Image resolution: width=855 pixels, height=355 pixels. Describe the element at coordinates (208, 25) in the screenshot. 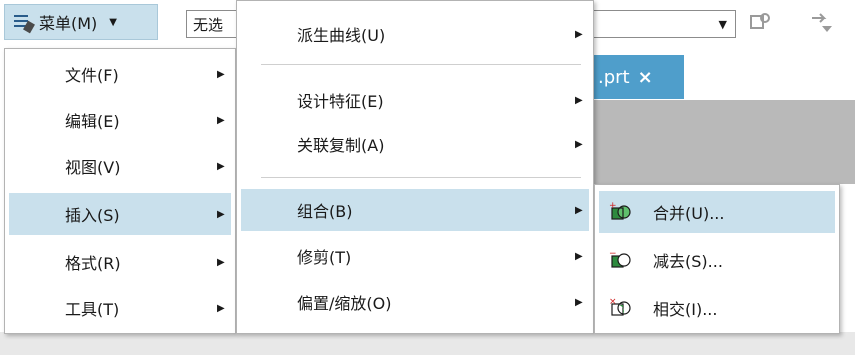

I see `selection-filter-value: 无选` at that location.